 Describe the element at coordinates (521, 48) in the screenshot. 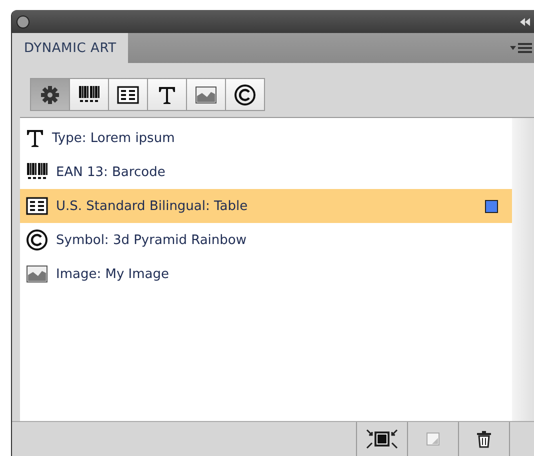

I see `menu-icon` at that location.